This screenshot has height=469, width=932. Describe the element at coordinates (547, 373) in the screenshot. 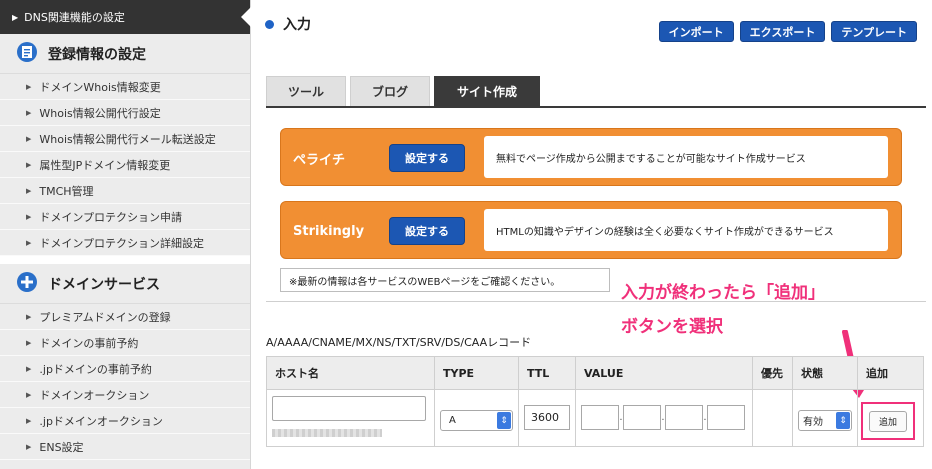

I see `column-header: TTL` at that location.